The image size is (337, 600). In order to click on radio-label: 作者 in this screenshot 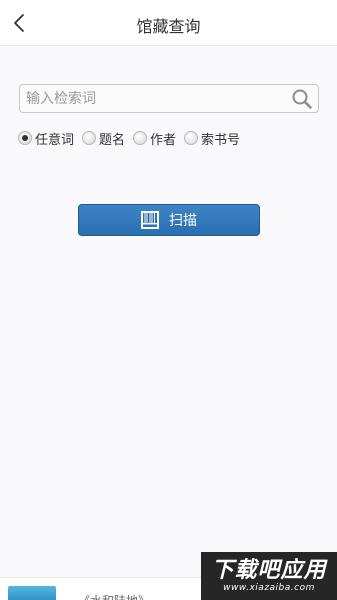, I will do `click(163, 140)`.